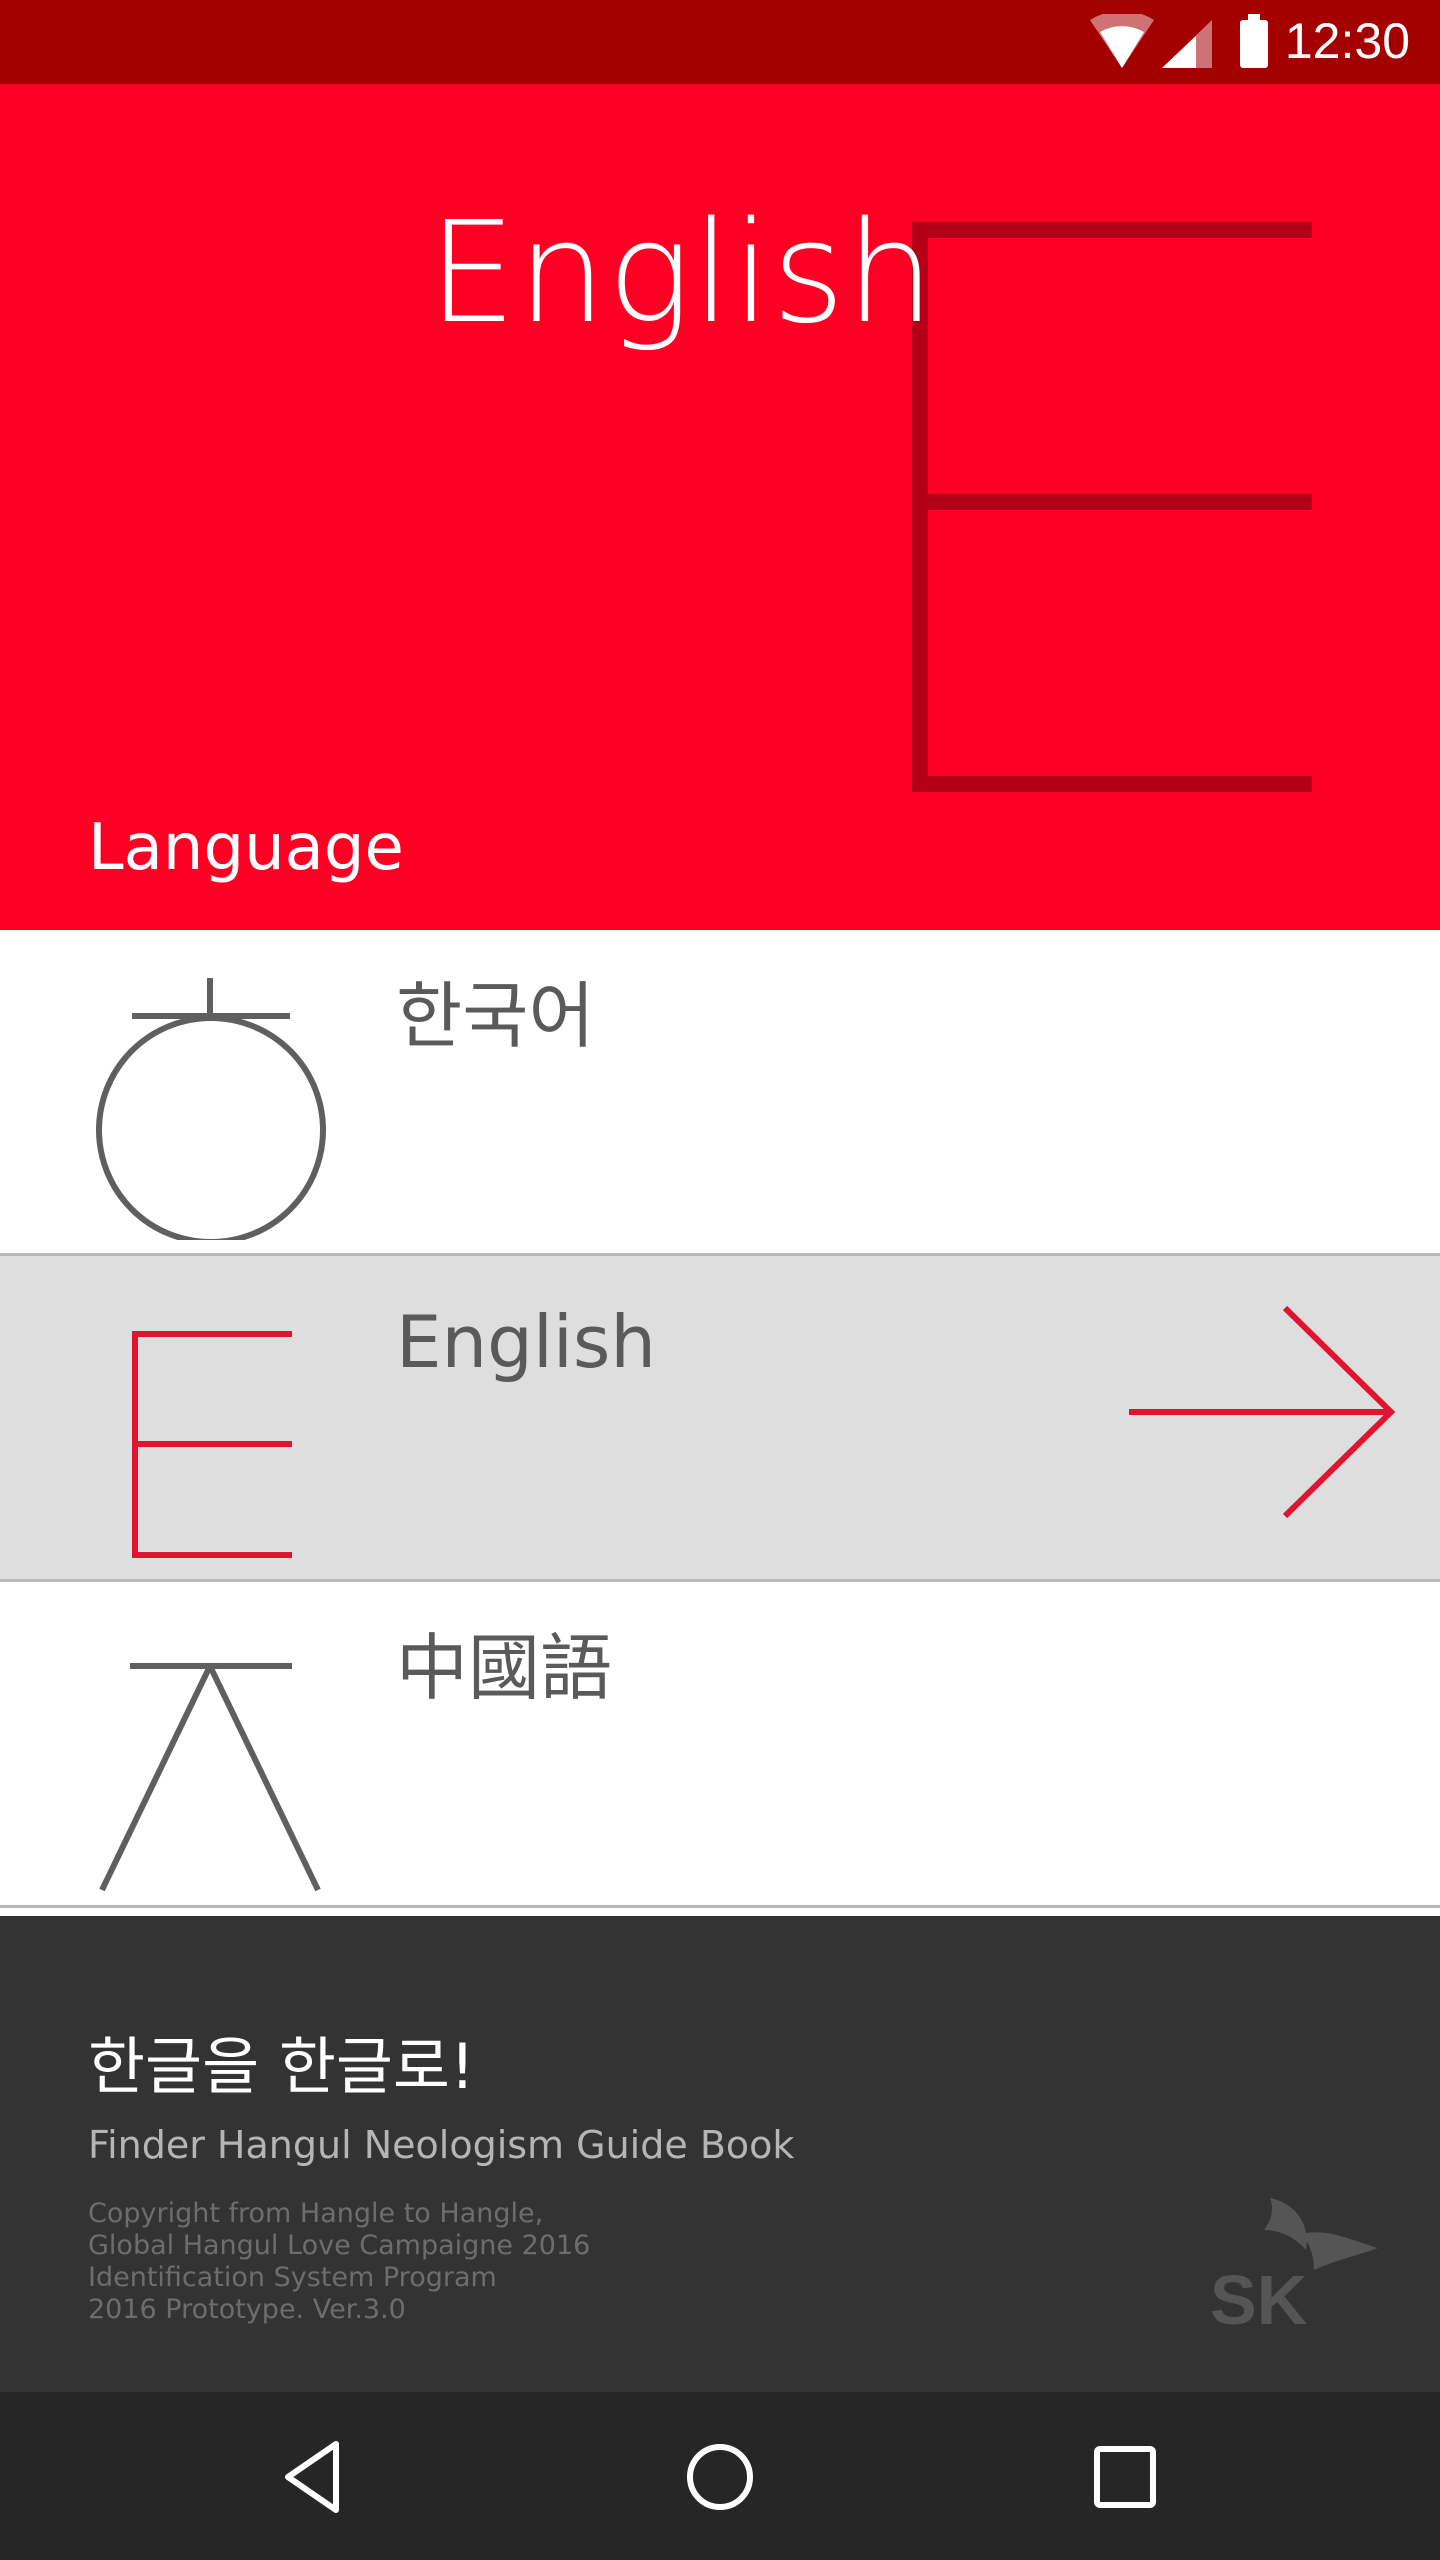 This screenshot has width=1440, height=2560. What do you see at coordinates (720, 1419) in the screenshot?
I see `language-item-english: English` at bounding box center [720, 1419].